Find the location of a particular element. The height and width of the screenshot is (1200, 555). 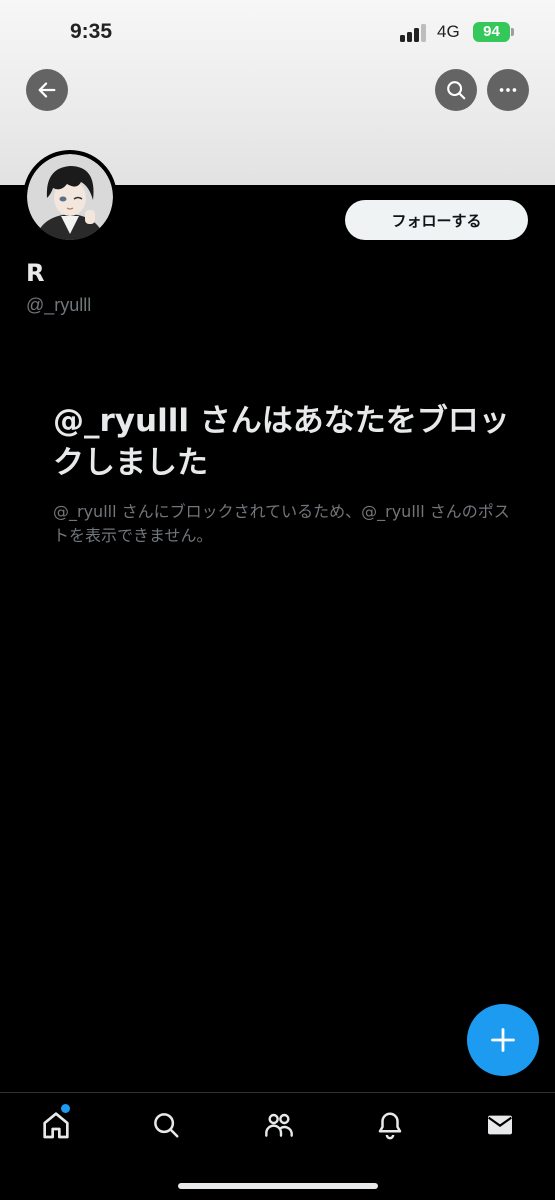

tab-notifications is located at coordinates (390, 1125).